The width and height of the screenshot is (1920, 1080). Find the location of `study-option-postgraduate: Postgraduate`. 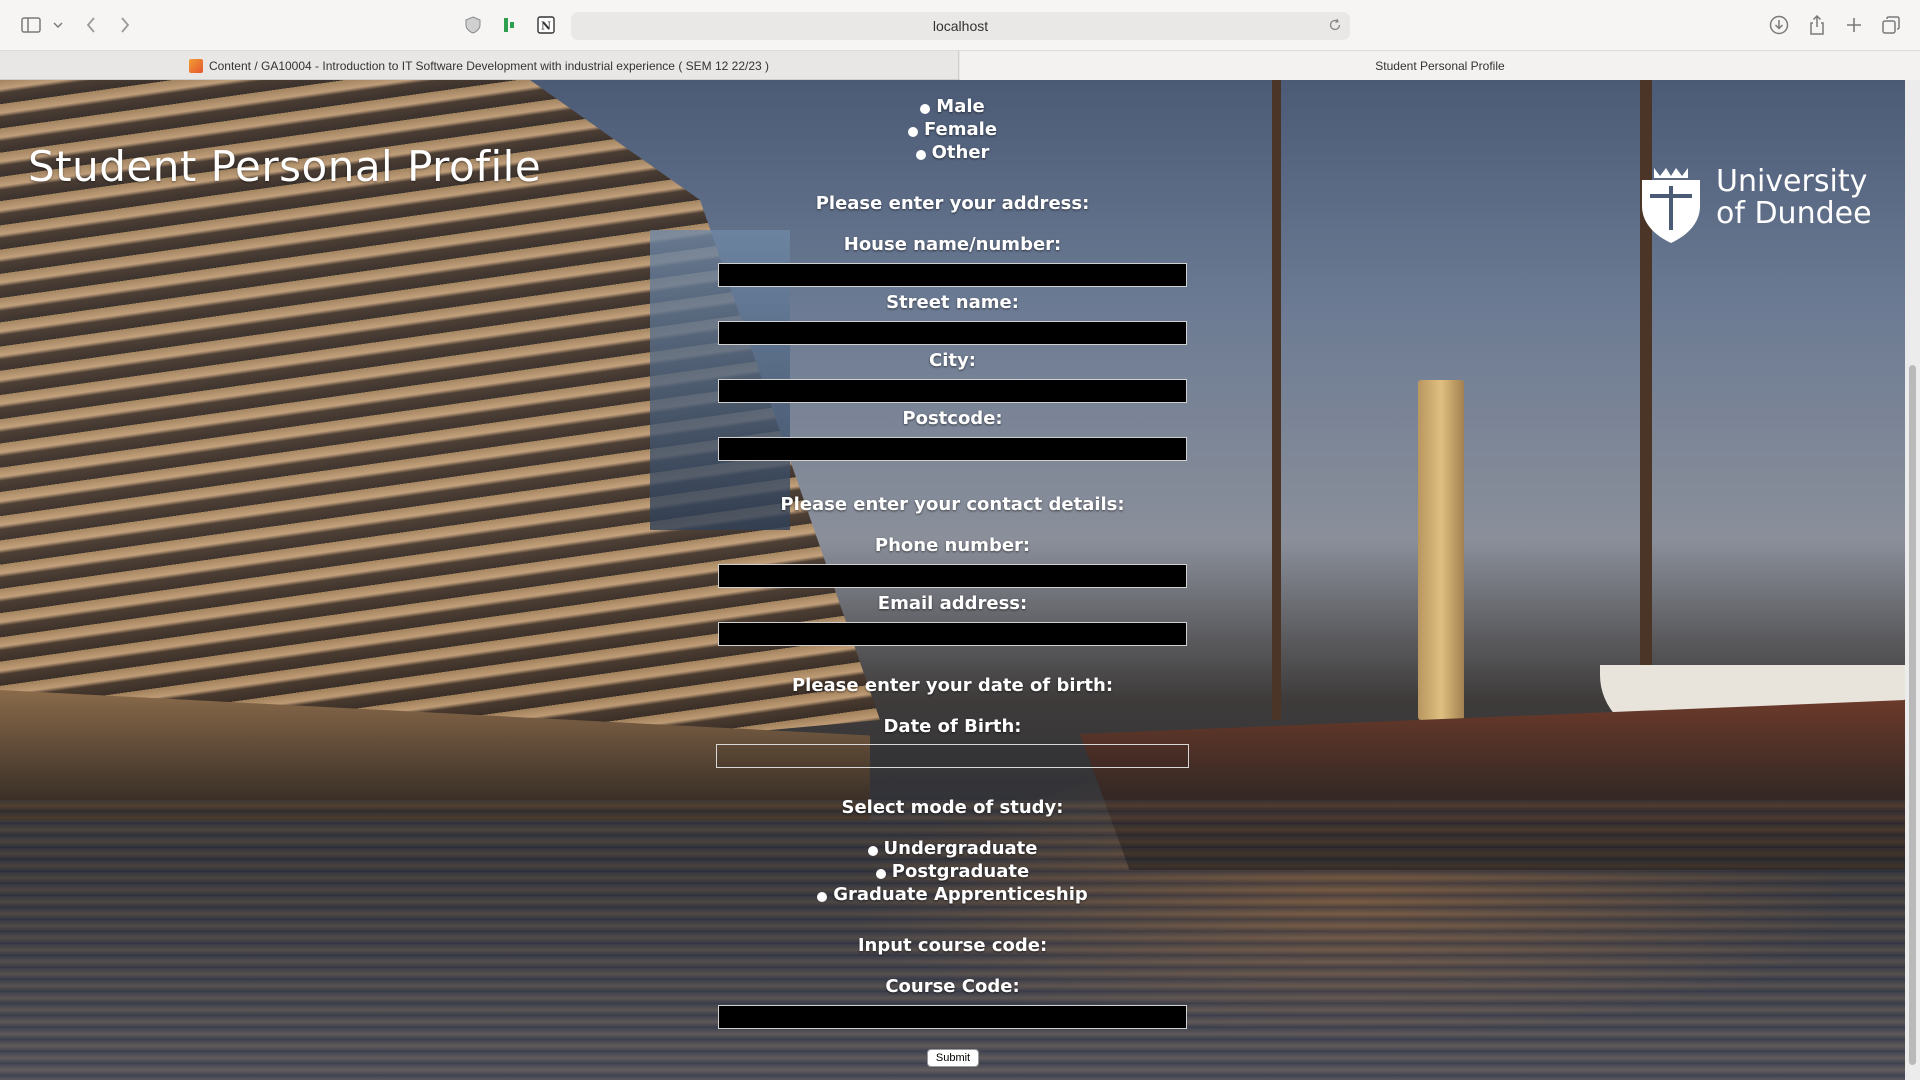

study-option-postgraduate: Postgraduate is located at coordinates (952, 871).